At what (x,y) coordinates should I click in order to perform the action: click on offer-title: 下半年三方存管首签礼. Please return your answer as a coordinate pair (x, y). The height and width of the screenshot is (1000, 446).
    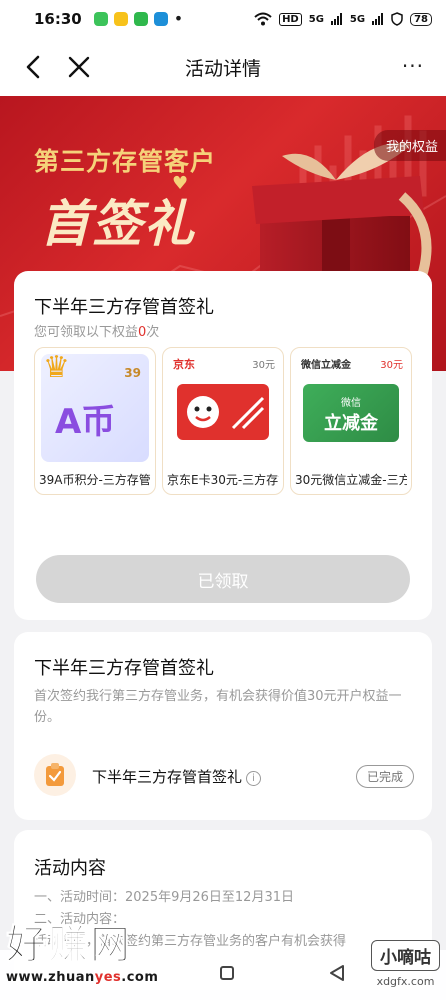
    Looking at the image, I should click on (124, 307).